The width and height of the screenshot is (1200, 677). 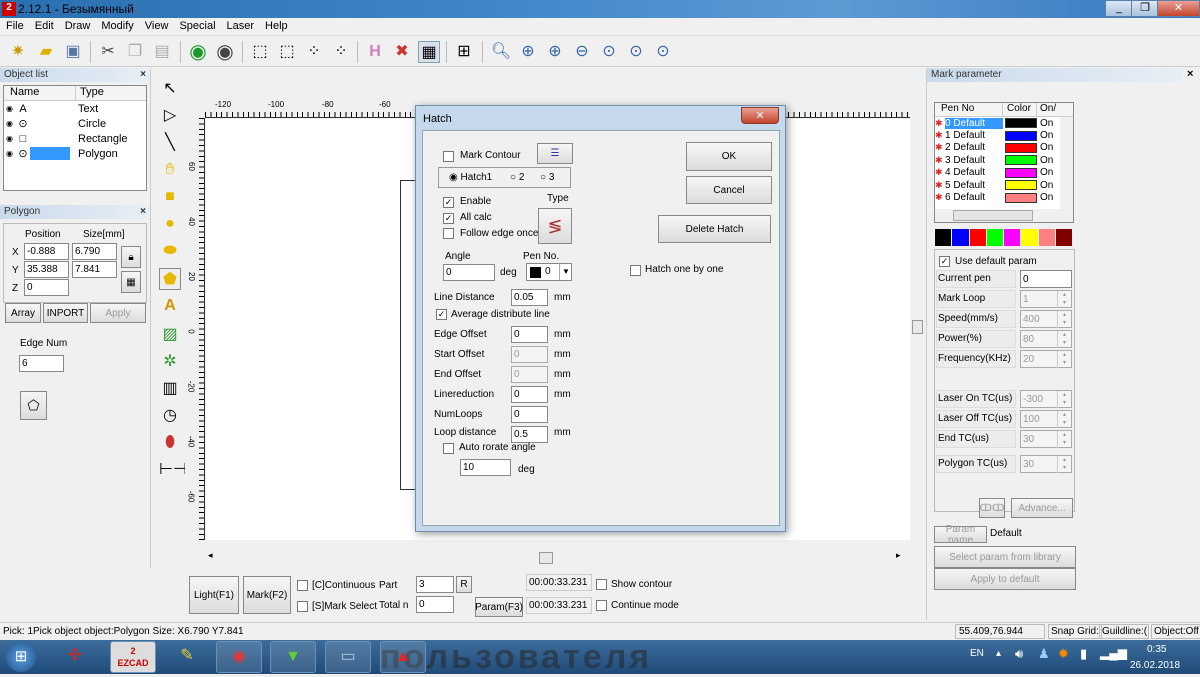 I want to click on auto-rotate-input, so click(x=485, y=467).